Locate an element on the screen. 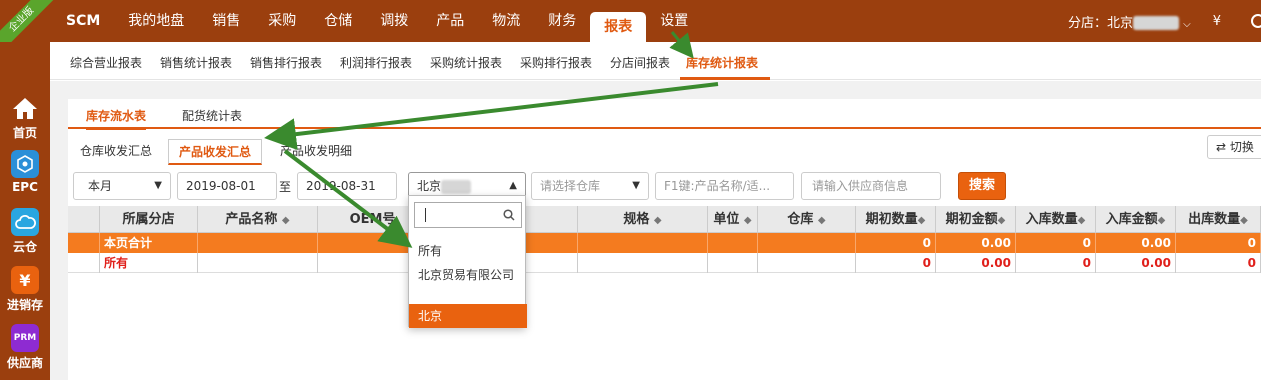 The image size is (1261, 380). sidebar-item-cloud: 云仓 is located at coordinates (25, 231).